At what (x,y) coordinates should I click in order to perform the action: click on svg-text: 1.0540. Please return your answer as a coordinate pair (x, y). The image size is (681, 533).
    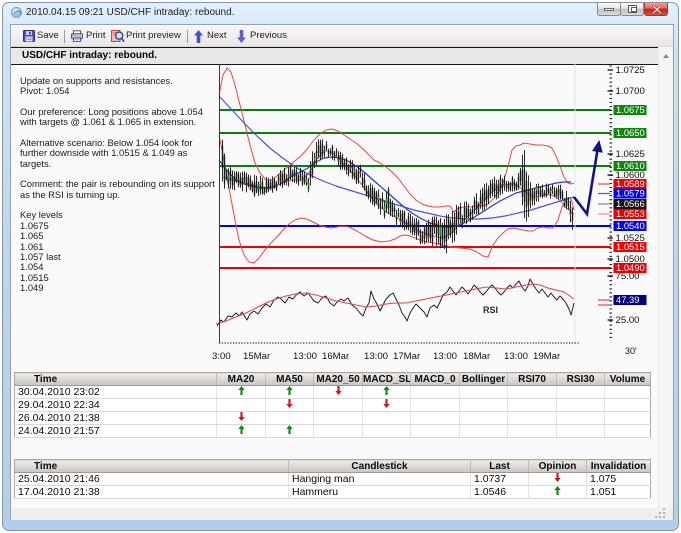
    Looking at the image, I should click on (630, 225).